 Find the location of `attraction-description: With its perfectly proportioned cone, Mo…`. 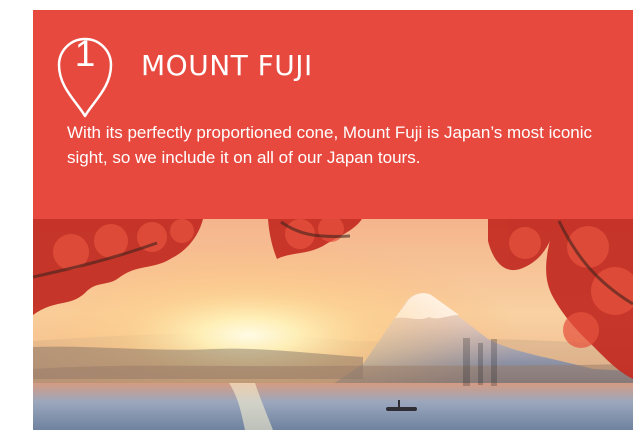

attraction-description: With its perfectly proportioned cone, Mo… is located at coordinates (330, 145).